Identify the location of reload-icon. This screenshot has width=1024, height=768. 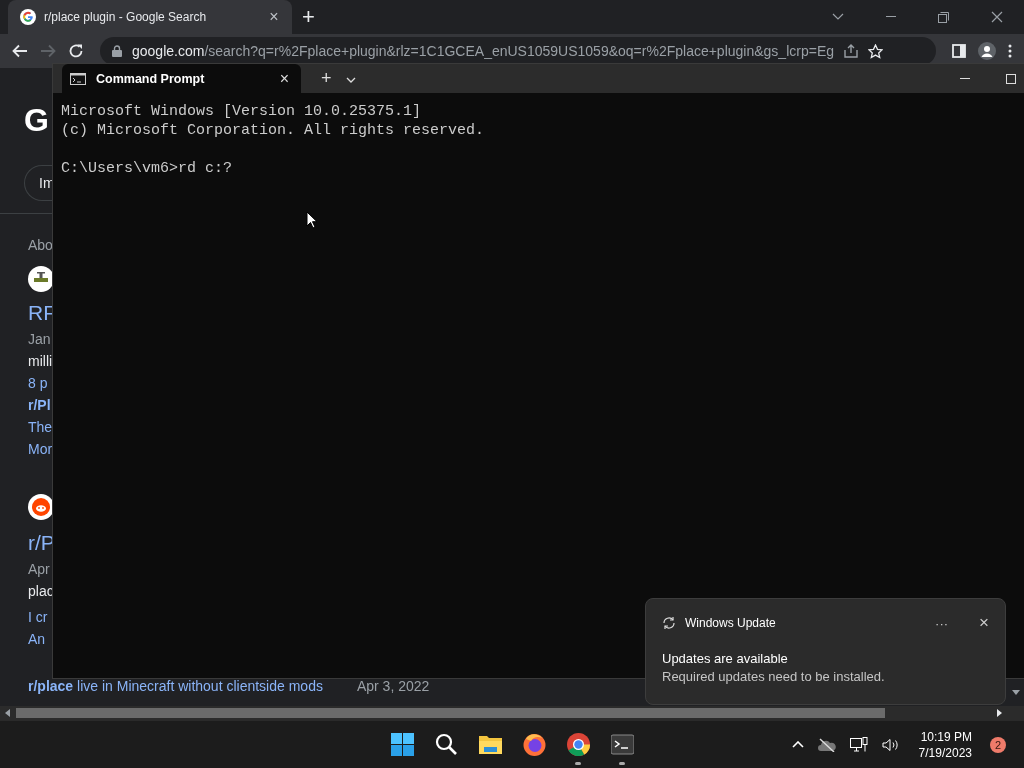
(76, 51).